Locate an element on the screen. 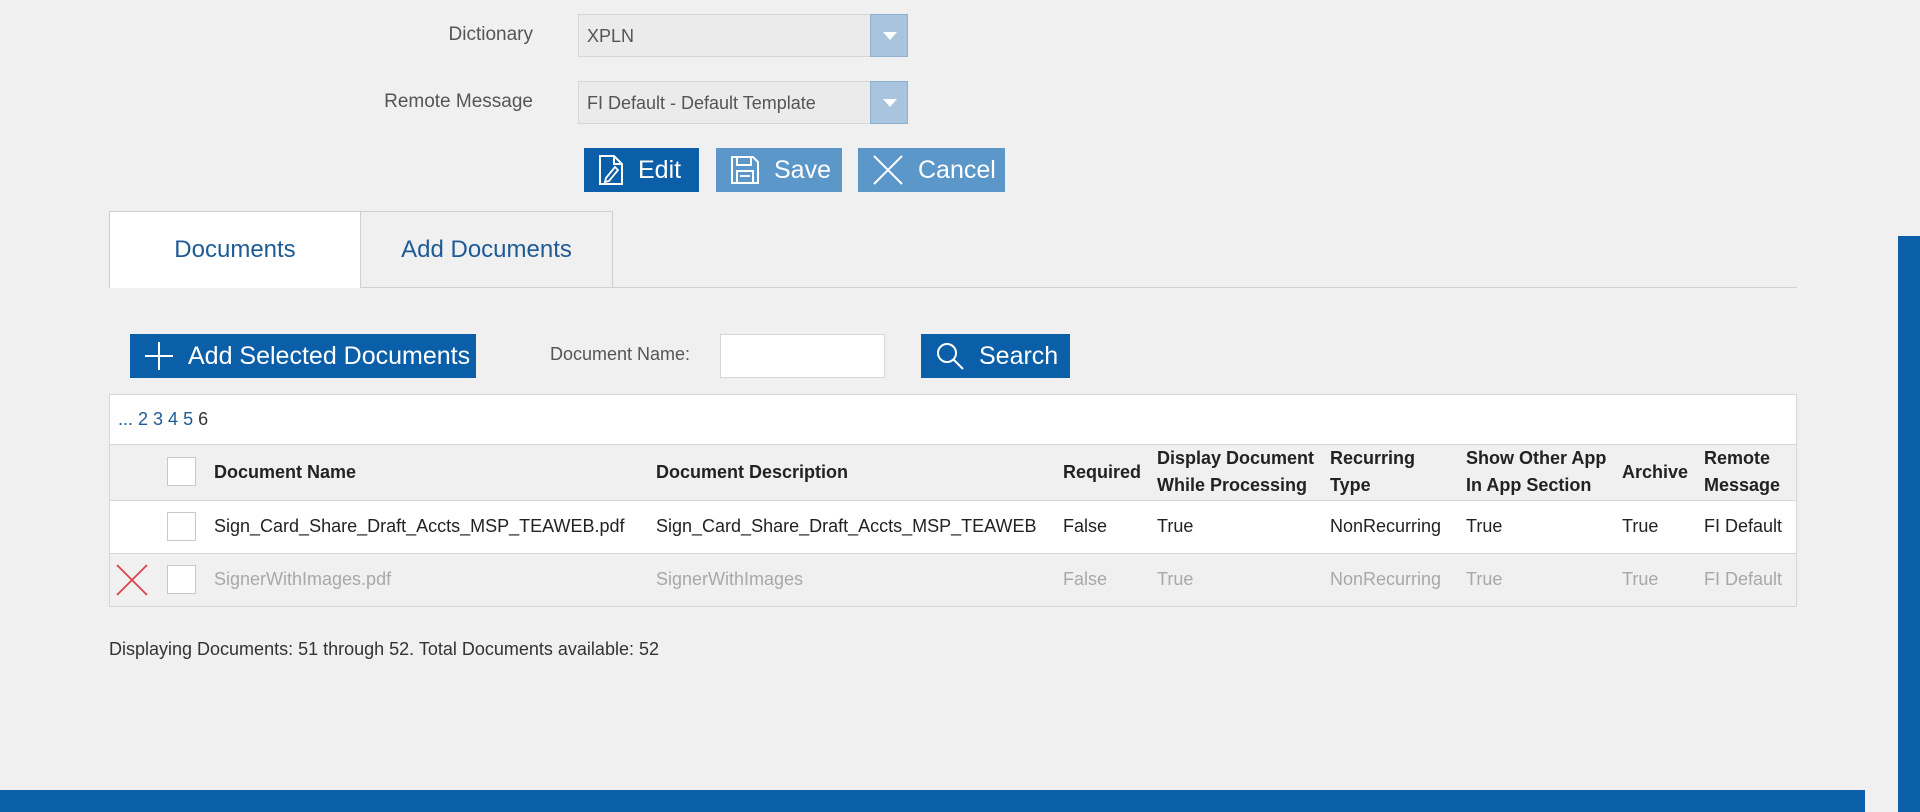 The height and width of the screenshot is (812, 1920). tab-add-documents: Add Documents is located at coordinates (486, 249).